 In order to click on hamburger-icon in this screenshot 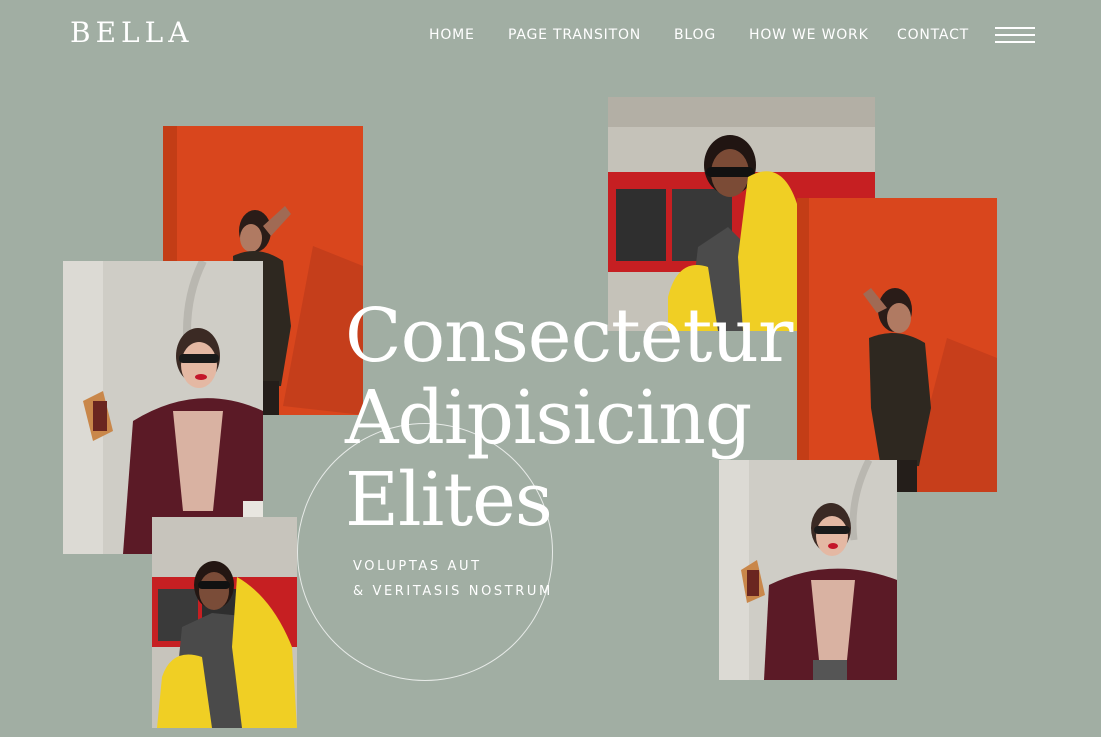, I will do `click(1015, 35)`.